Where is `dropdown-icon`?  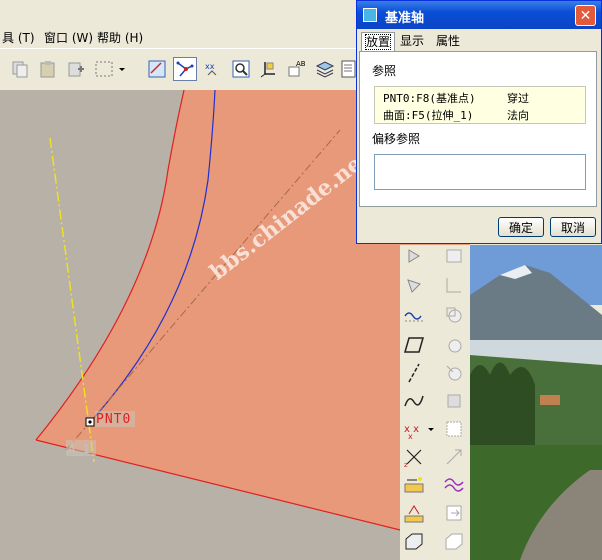 dropdown-icon is located at coordinates (122, 69).